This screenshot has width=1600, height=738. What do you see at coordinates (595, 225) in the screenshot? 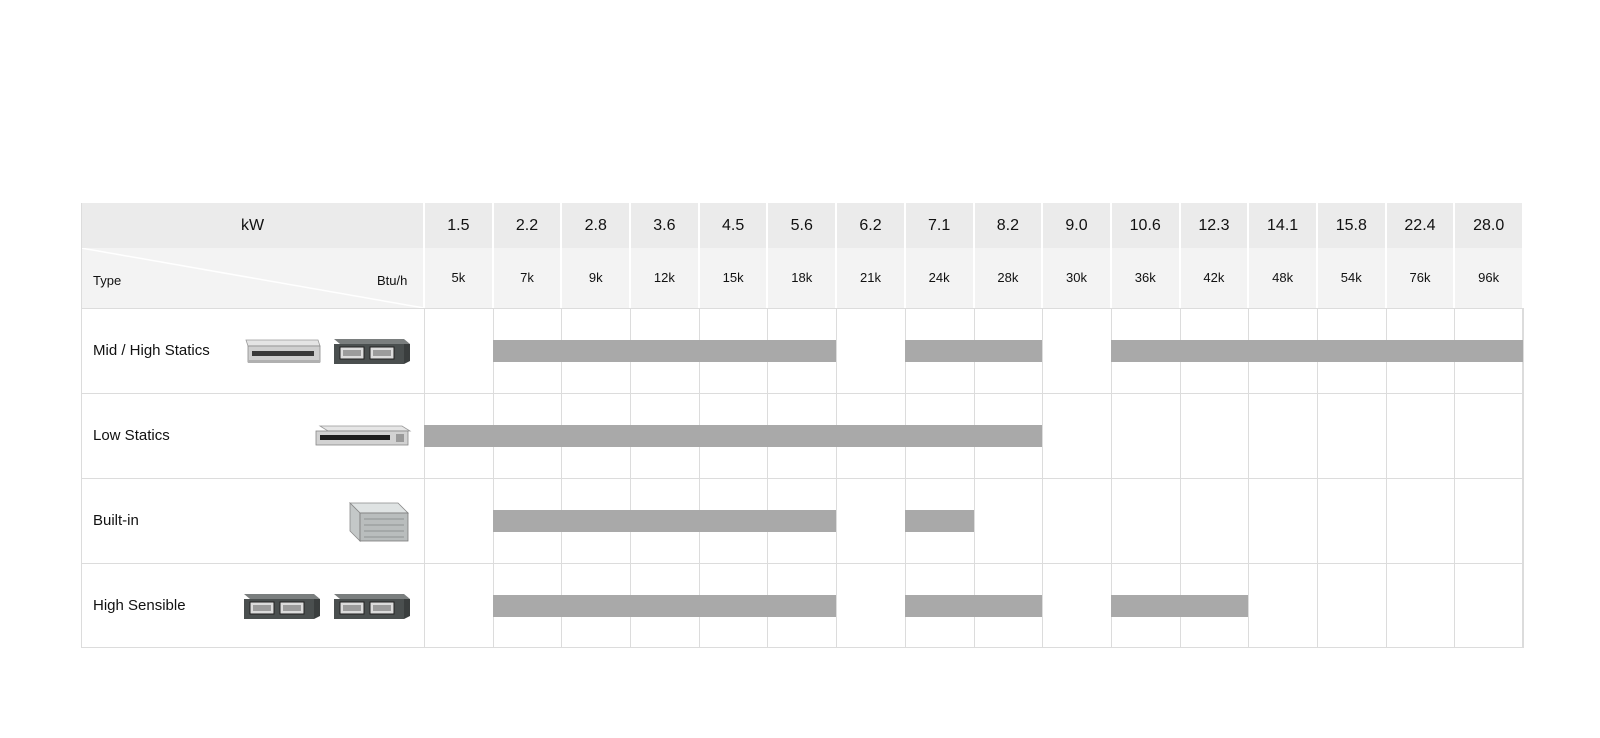
I see `kw-tick-label: 2.8` at bounding box center [595, 225].